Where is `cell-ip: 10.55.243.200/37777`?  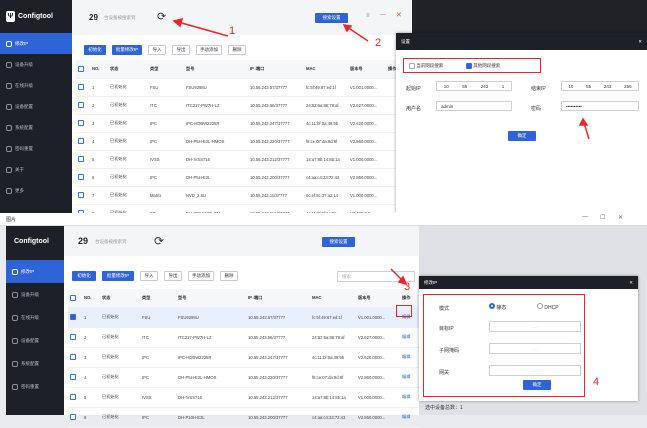
cell-ip: 10.55.243.200/37777 is located at coordinates (278, 417).